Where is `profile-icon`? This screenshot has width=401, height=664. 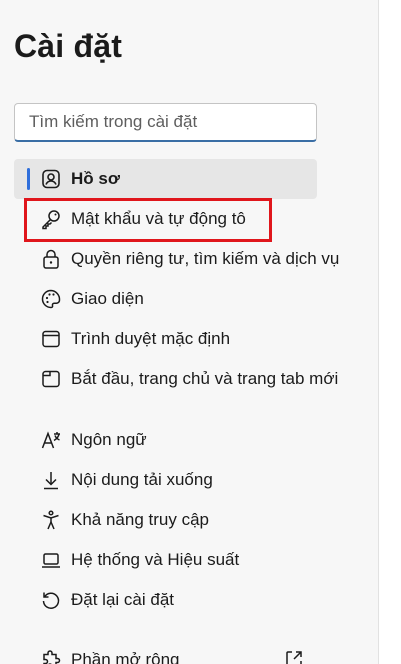 profile-icon is located at coordinates (51, 179).